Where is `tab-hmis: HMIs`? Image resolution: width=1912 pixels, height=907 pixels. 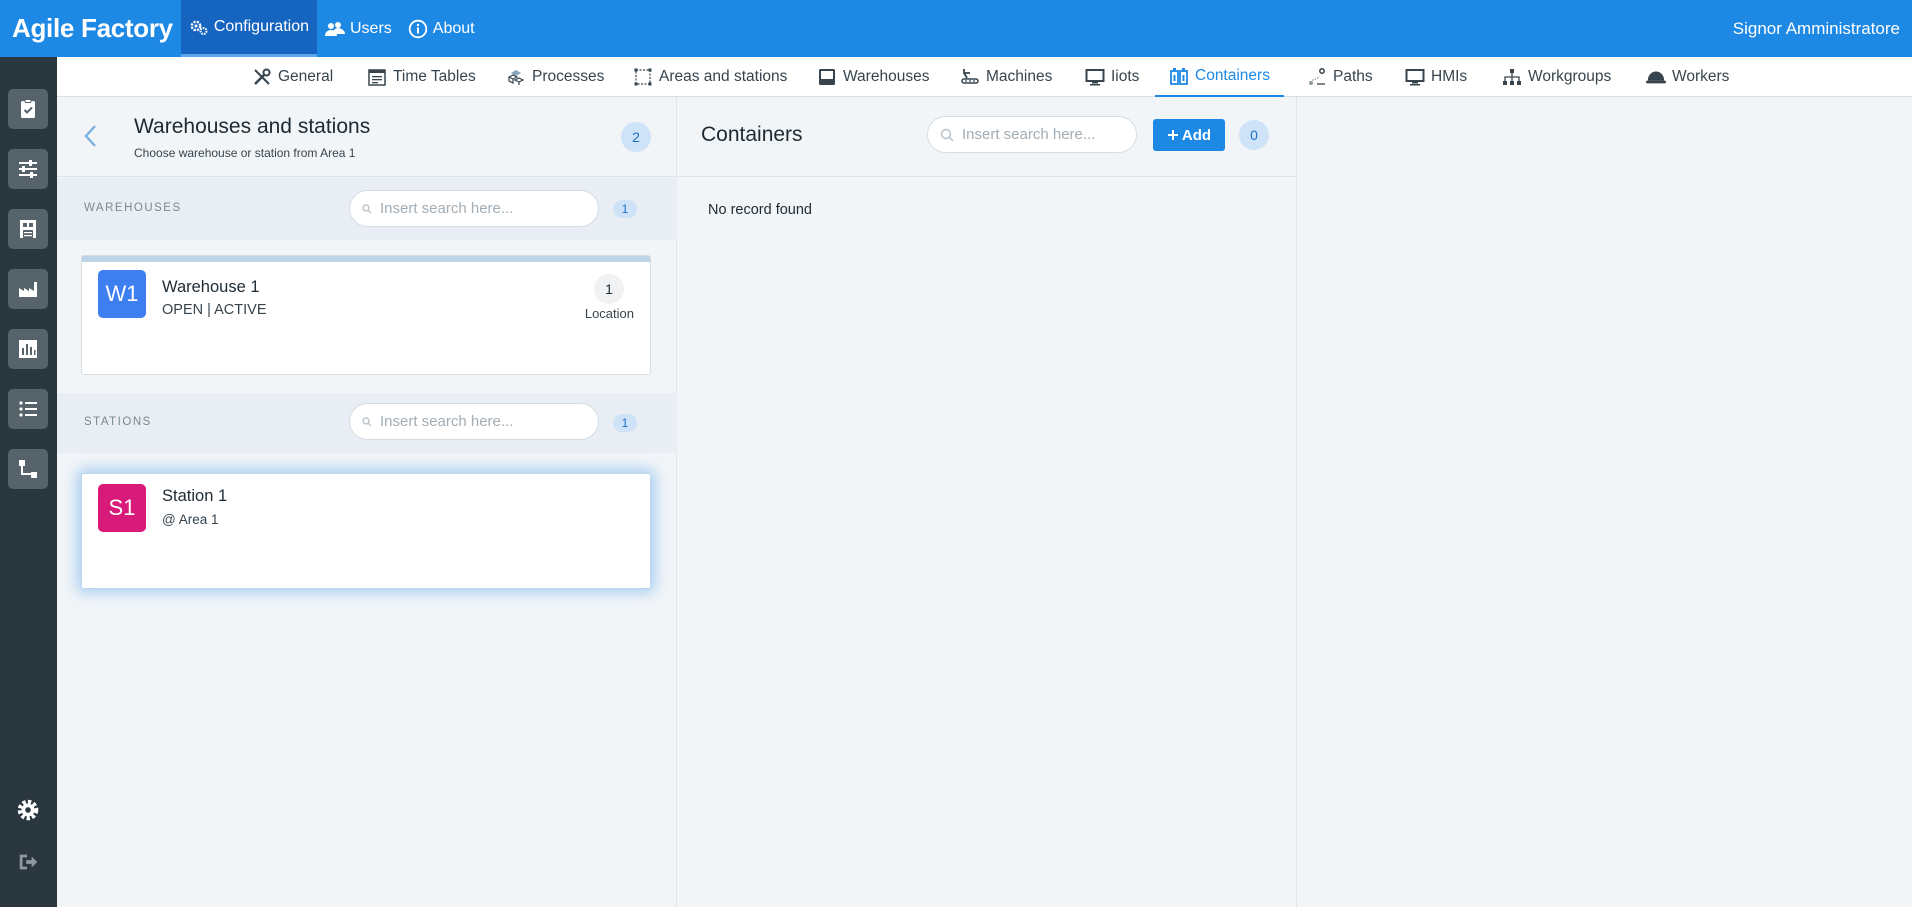 tab-hmis: HMIs is located at coordinates (1436, 77).